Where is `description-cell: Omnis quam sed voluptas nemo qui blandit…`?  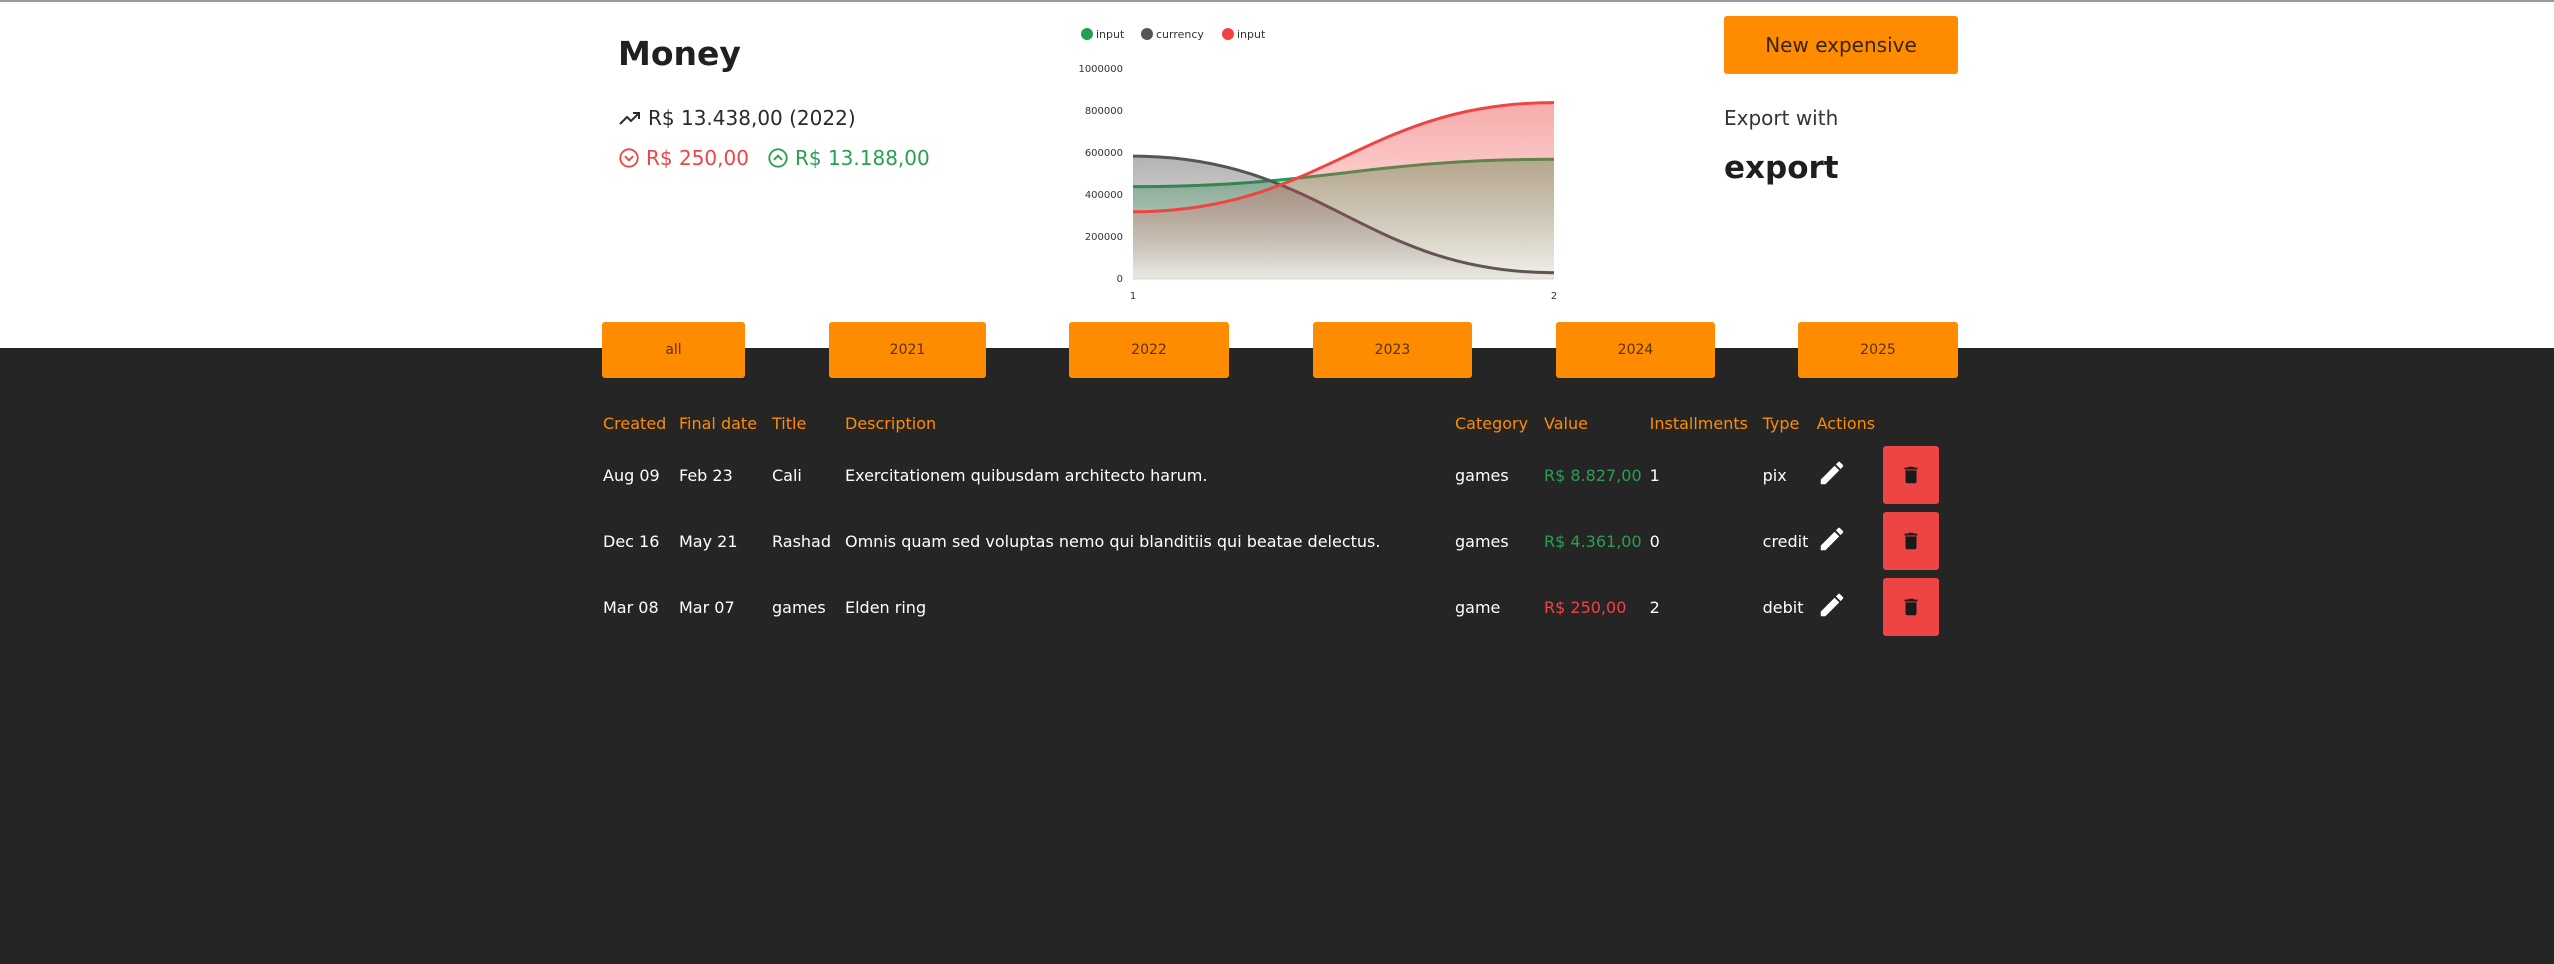 description-cell: Omnis quam sed voluptas nemo qui blandit… is located at coordinates (1113, 541).